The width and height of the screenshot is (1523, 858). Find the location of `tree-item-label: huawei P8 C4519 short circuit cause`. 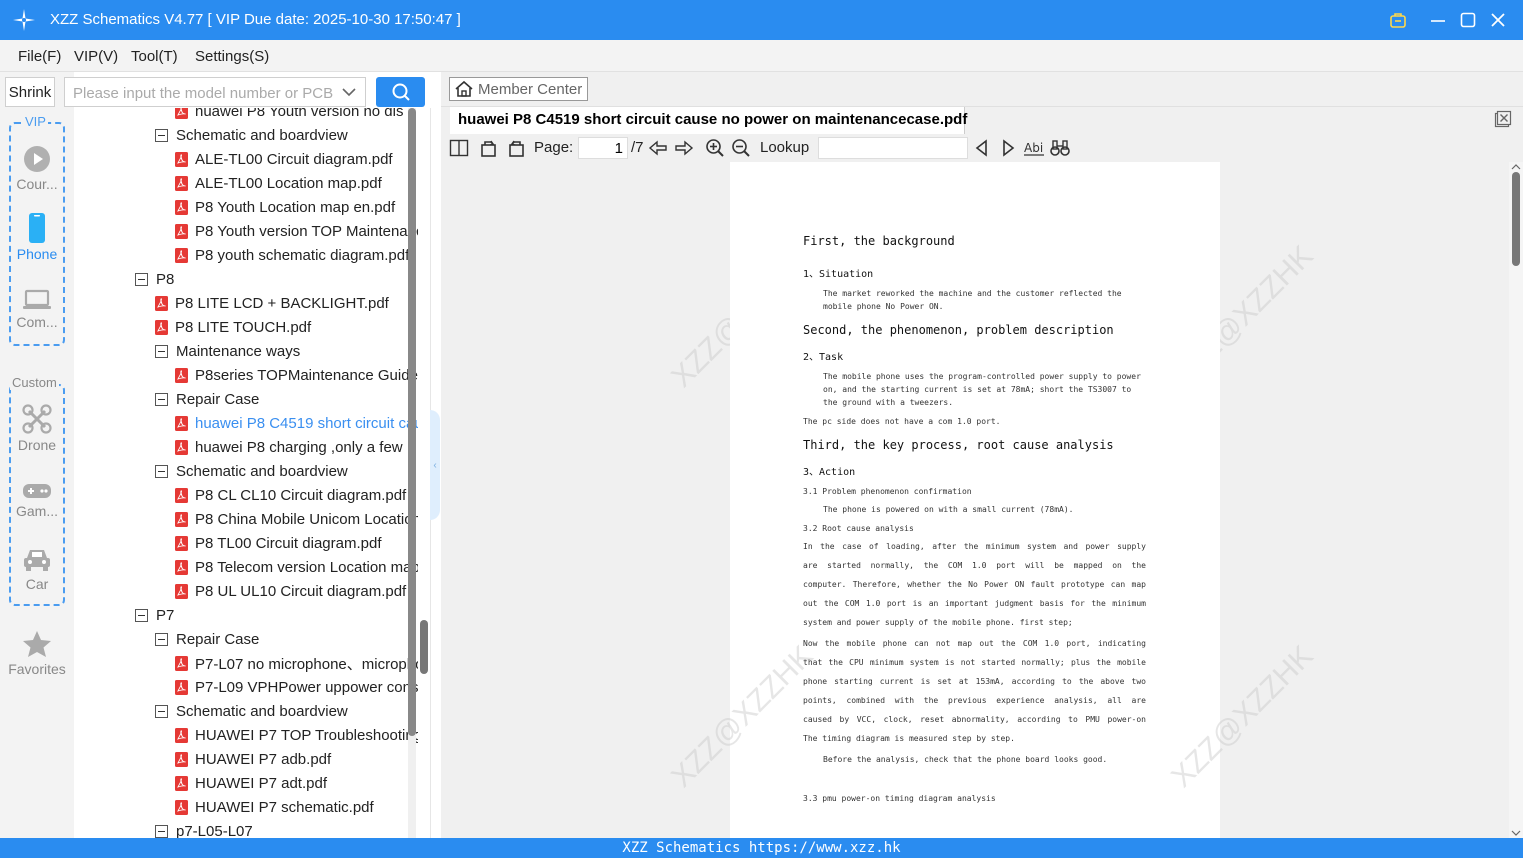

tree-item-label: huawei P8 C4519 short circuit cause is located at coordinates (306, 423).